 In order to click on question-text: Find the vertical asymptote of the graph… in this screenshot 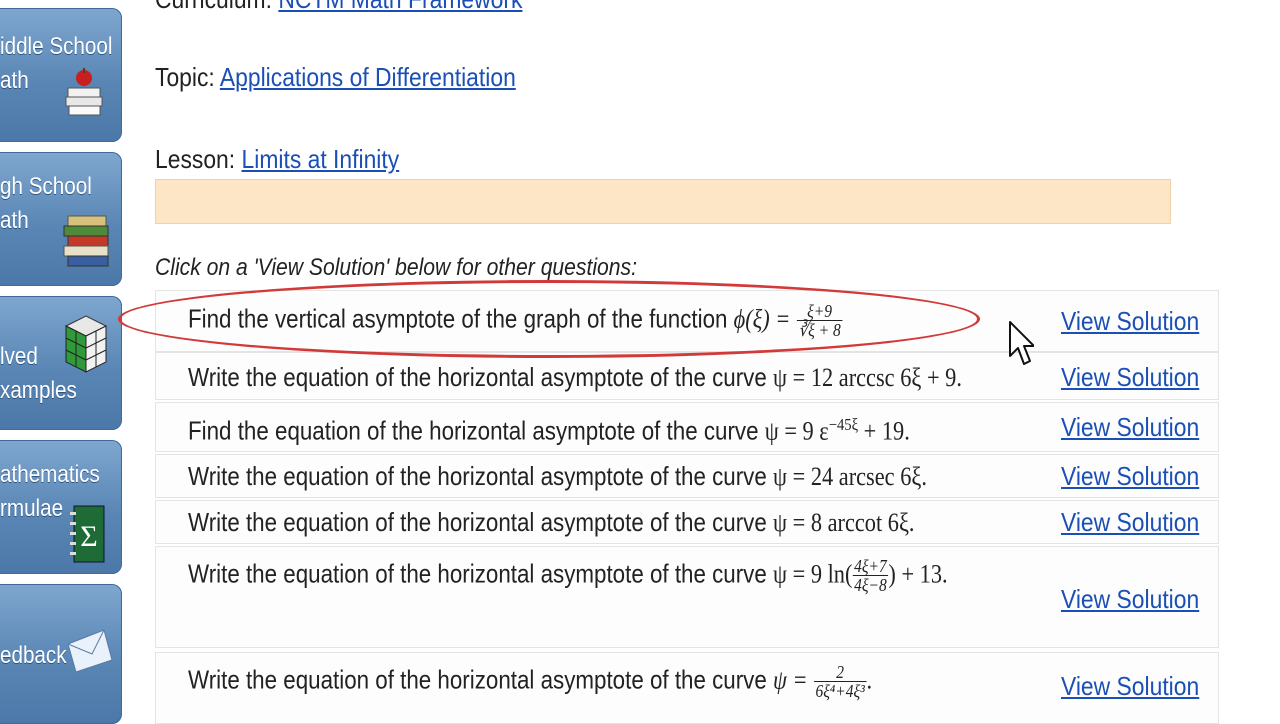, I will do `click(515, 320)`.